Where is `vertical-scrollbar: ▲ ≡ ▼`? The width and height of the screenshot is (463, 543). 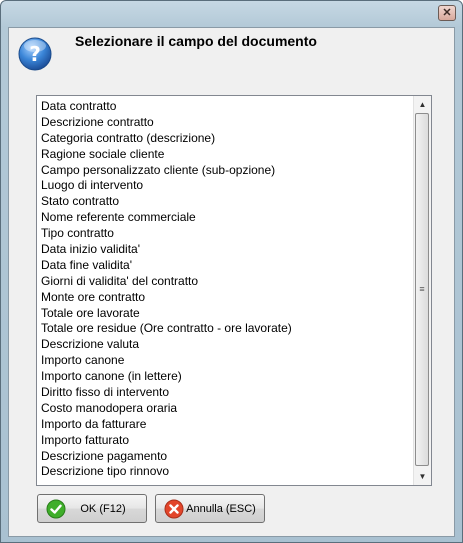 vertical-scrollbar: ▲ ≡ ▼ is located at coordinates (422, 290).